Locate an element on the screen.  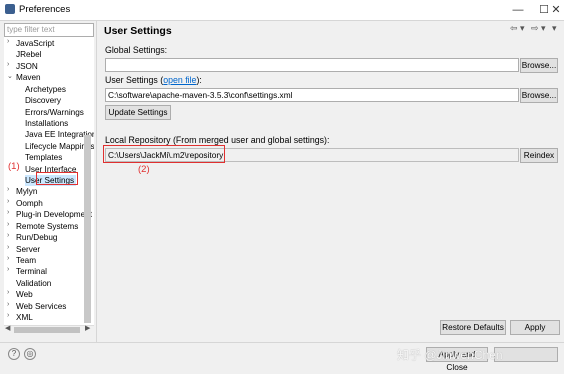
help-icon: ? is located at coordinates (14, 354).